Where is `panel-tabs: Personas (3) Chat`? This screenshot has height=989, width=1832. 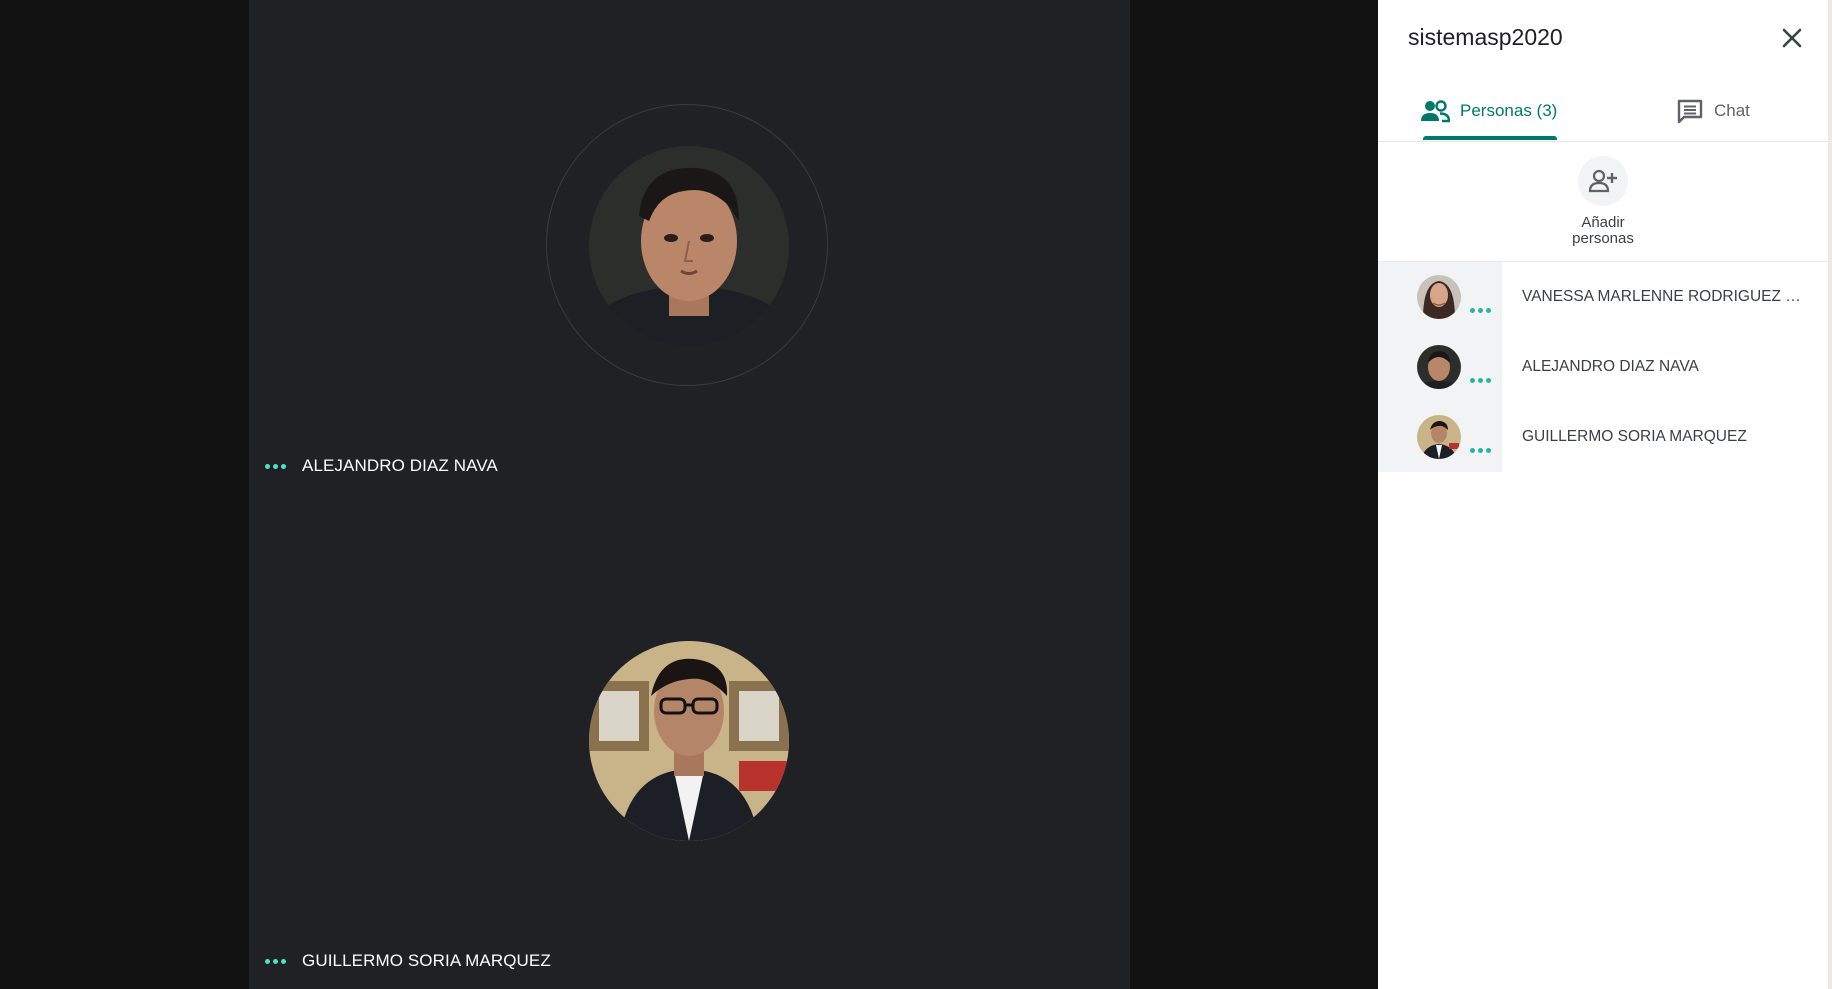 panel-tabs: Personas (3) Chat is located at coordinates (1603, 111).